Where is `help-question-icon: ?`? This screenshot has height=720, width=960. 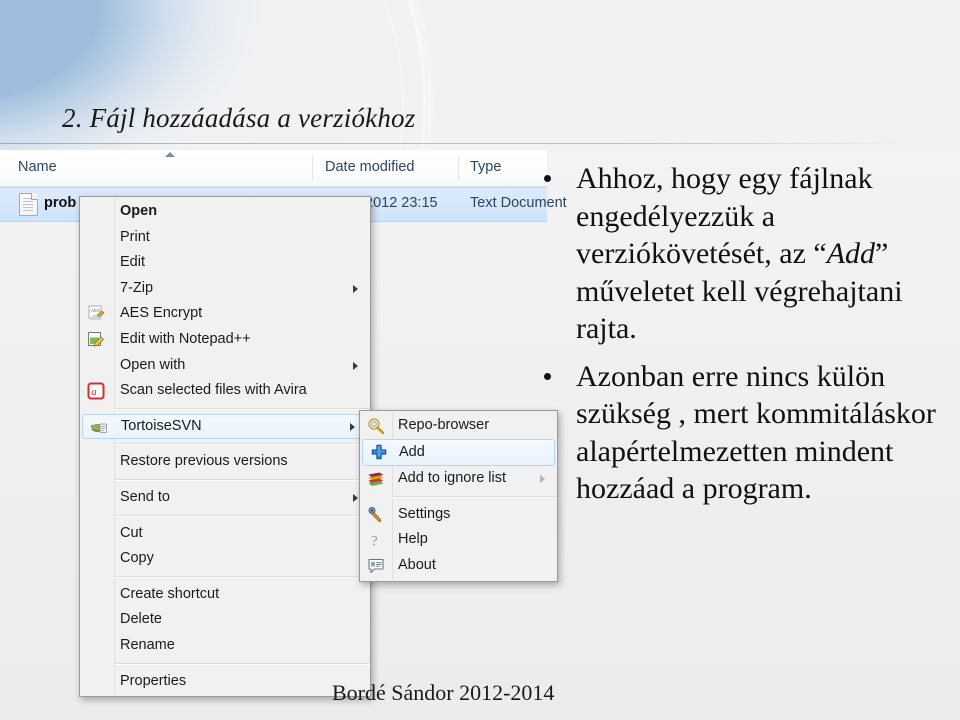
help-question-icon: ? is located at coordinates (376, 540).